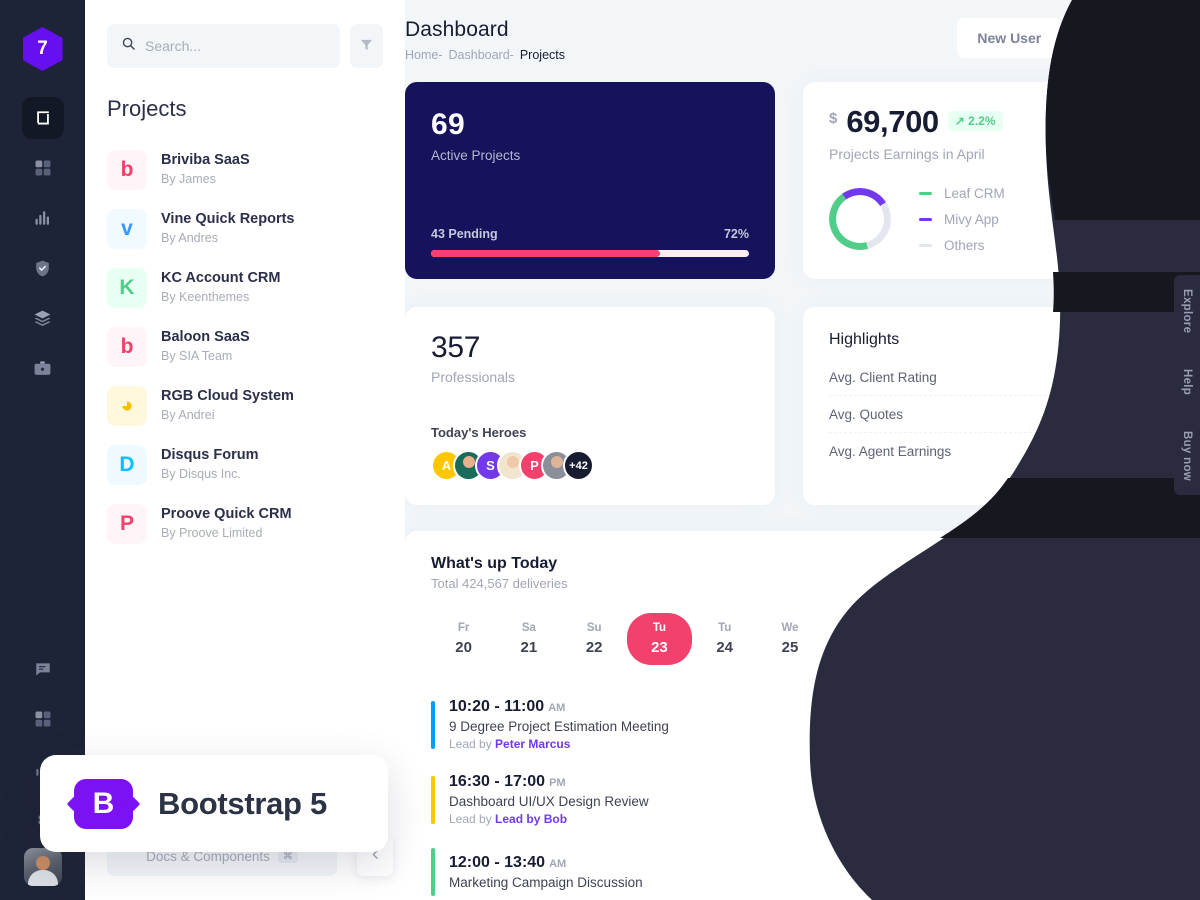 The image size is (1200, 900). Describe the element at coordinates (245, 523) in the screenshot. I see `project-row: P Proove Quick CRM By Proove Limited` at that location.